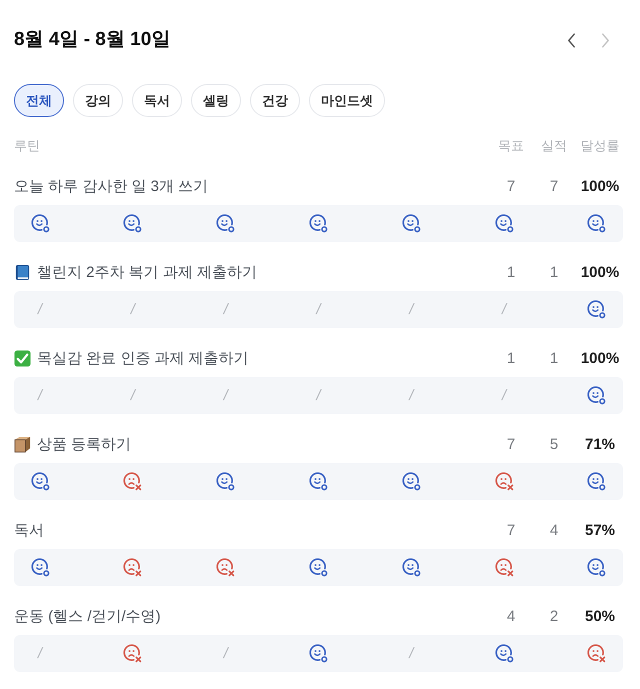 This screenshot has width=640, height=689. What do you see at coordinates (600, 616) in the screenshot?
I see `achievement-rate: 50%` at bounding box center [600, 616].